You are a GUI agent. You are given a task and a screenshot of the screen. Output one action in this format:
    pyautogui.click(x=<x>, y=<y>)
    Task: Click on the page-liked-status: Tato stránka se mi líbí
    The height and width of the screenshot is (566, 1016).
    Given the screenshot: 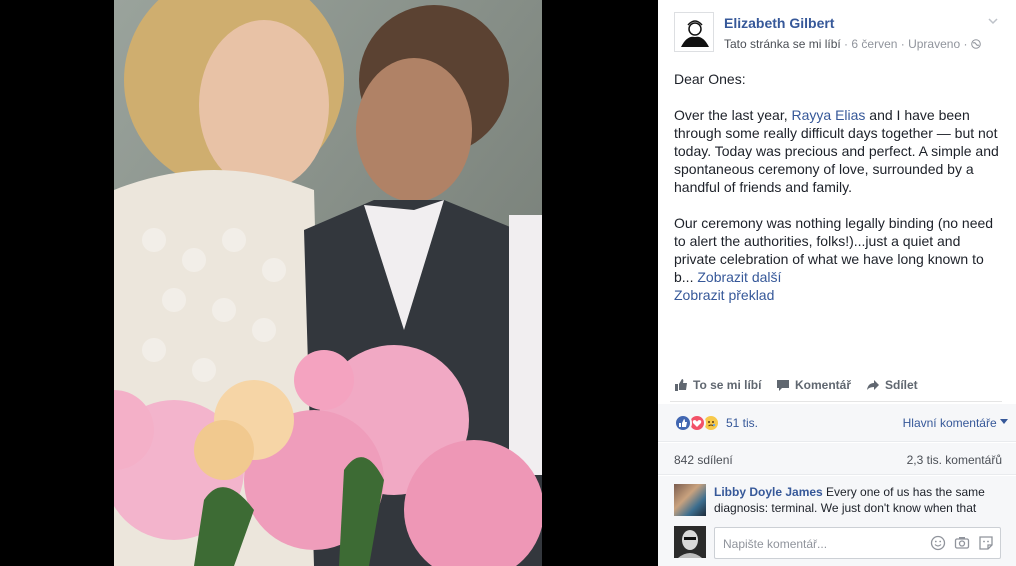 What is the action you would take?
    pyautogui.click(x=782, y=44)
    